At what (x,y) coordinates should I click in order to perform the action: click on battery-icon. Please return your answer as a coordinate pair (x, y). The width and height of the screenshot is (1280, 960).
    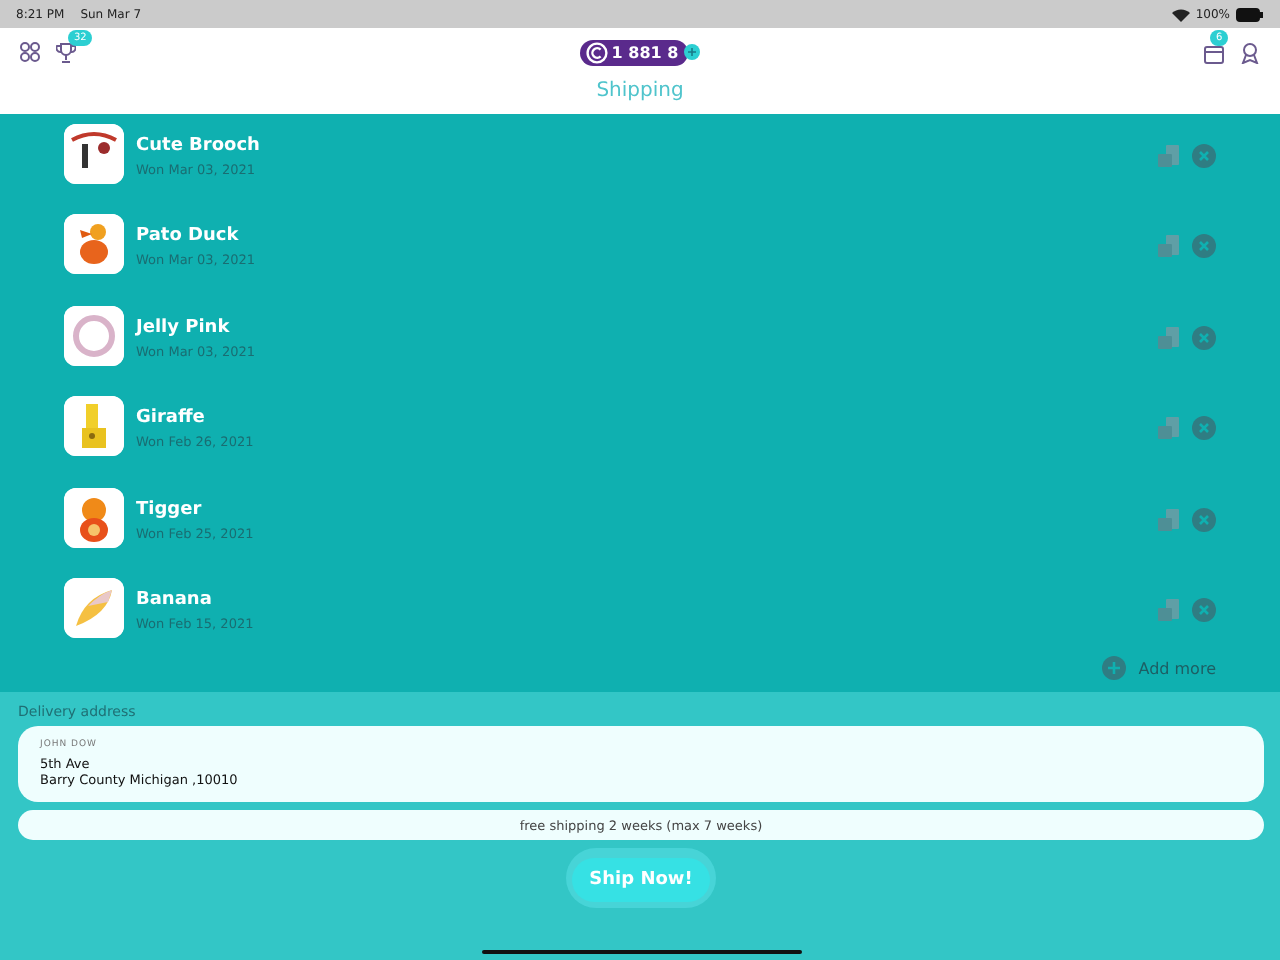
    Looking at the image, I should click on (1250, 14).